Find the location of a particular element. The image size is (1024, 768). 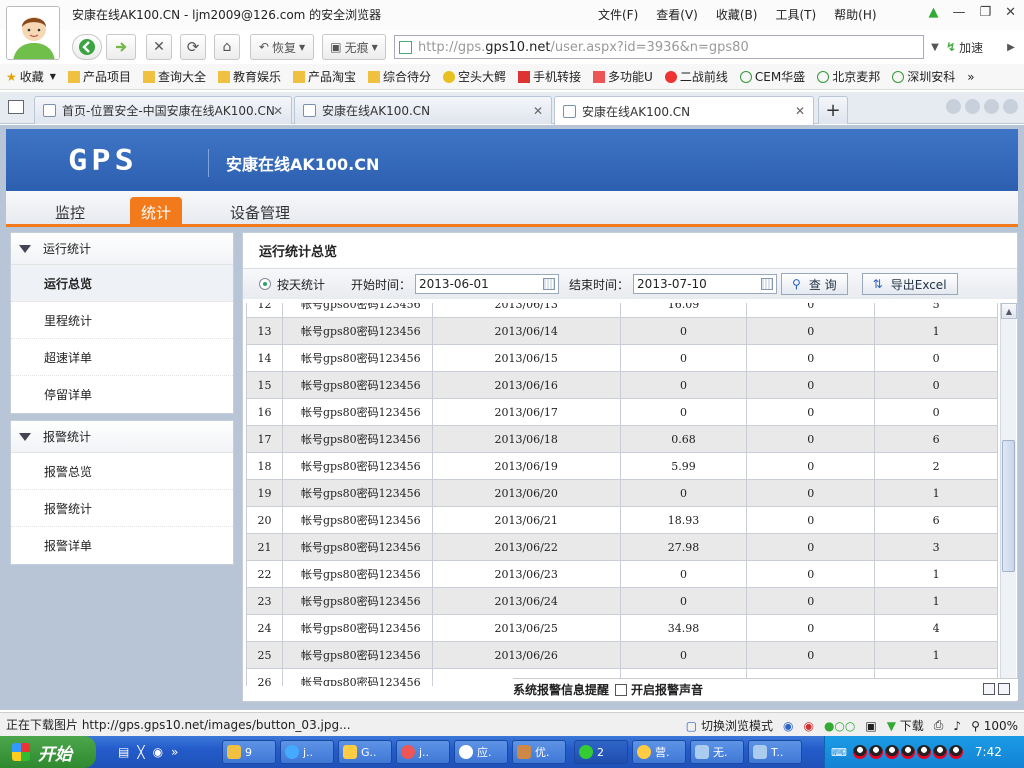

tab-menu-icon is located at coordinates (991, 106).